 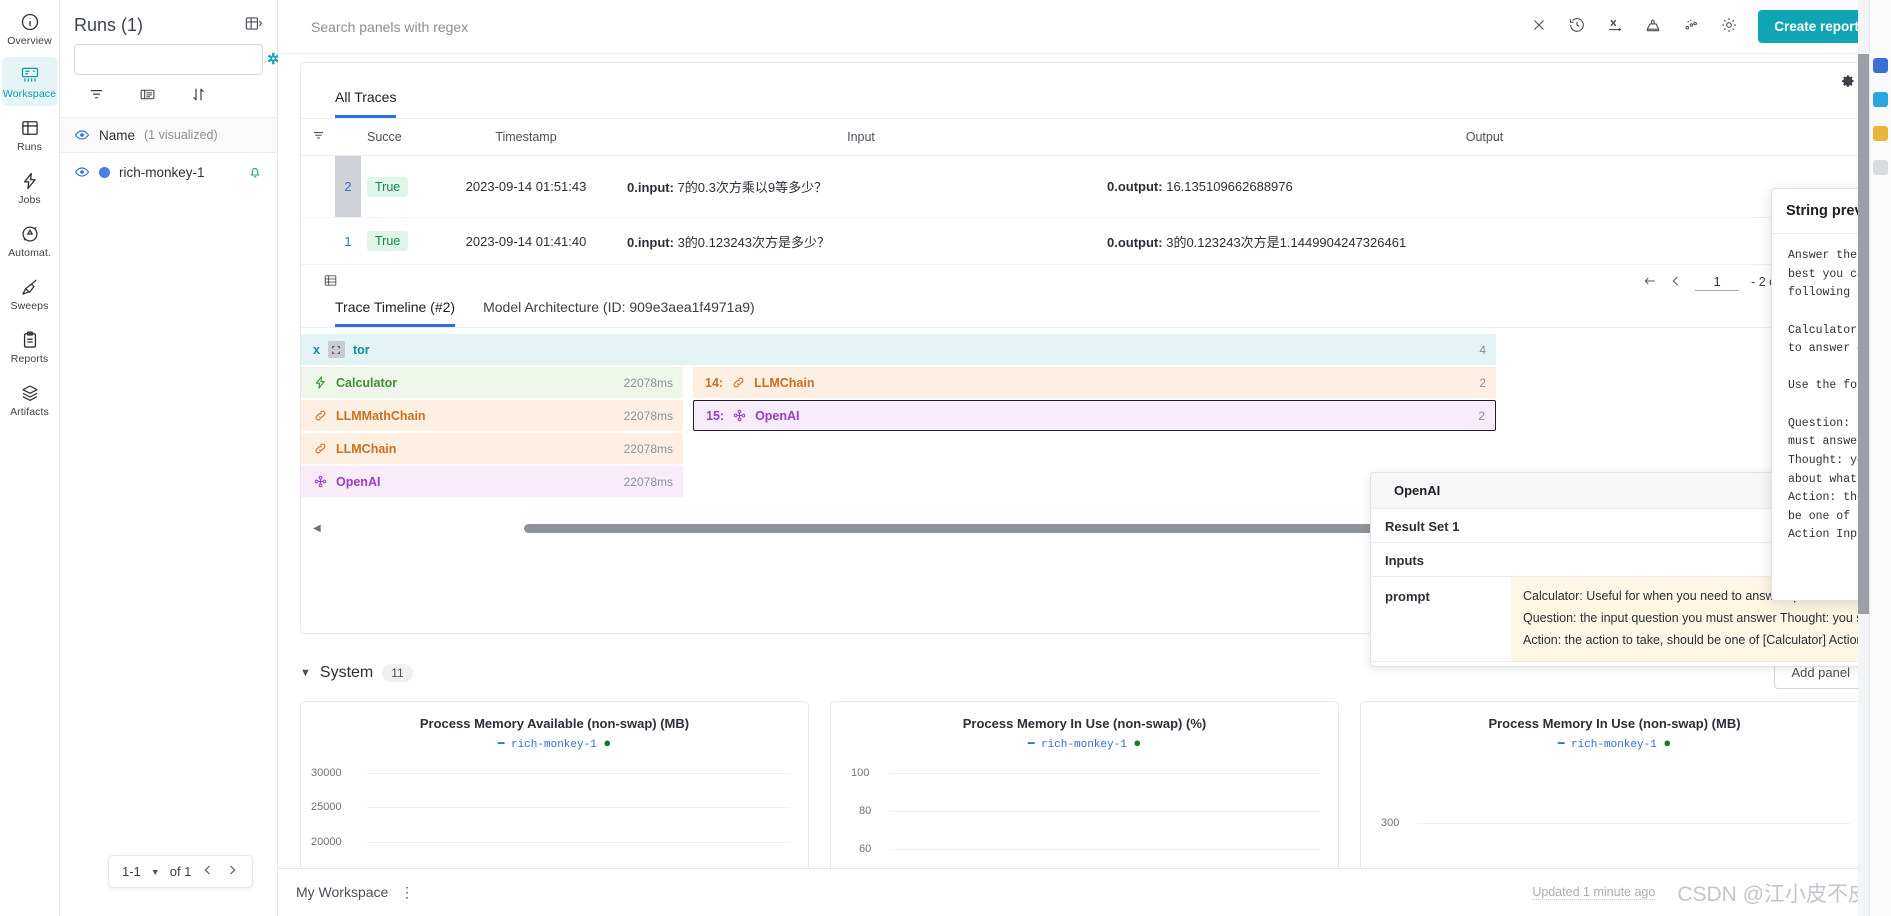 I want to click on page-scrollbar-thumb, so click(x=1863, y=334).